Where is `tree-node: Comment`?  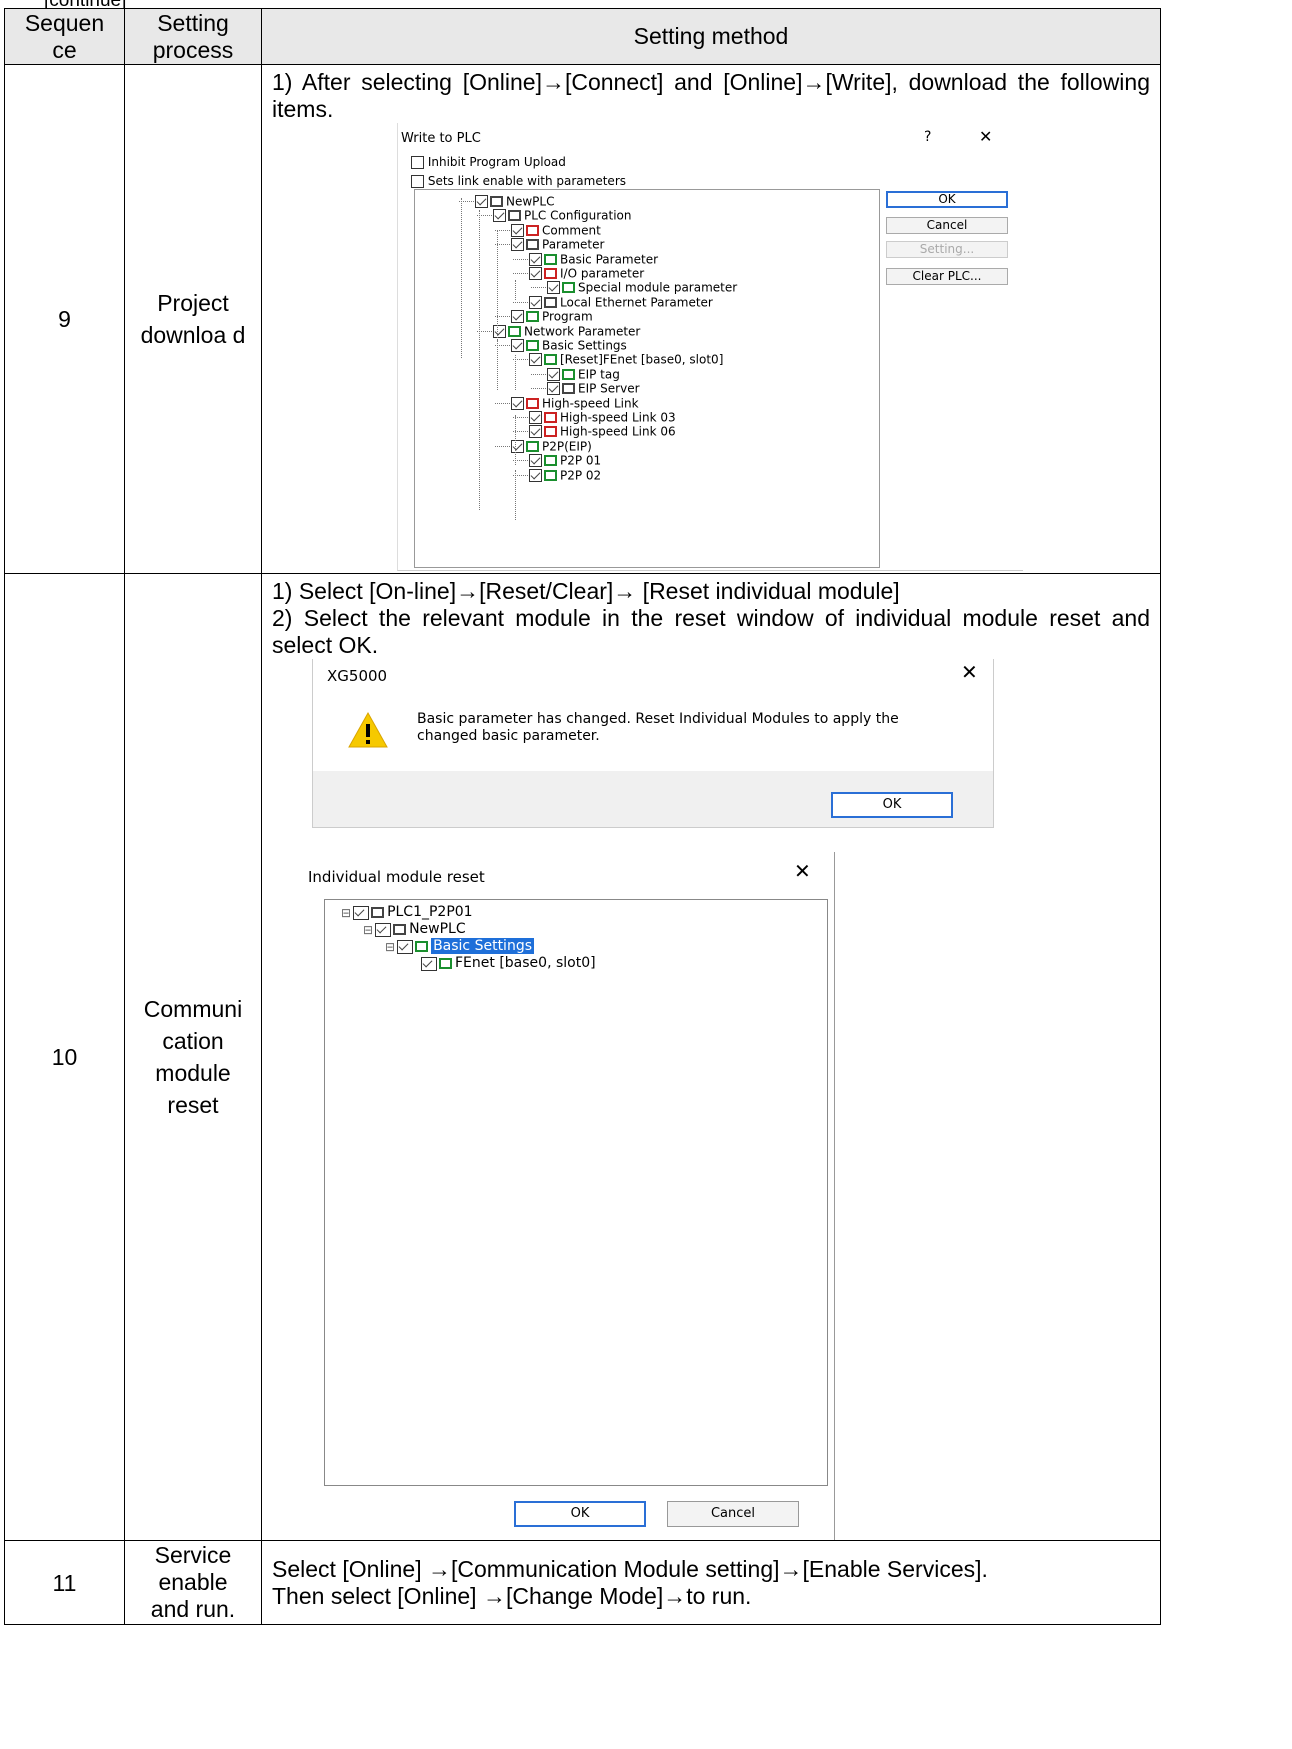
tree-node: Comment is located at coordinates (556, 230).